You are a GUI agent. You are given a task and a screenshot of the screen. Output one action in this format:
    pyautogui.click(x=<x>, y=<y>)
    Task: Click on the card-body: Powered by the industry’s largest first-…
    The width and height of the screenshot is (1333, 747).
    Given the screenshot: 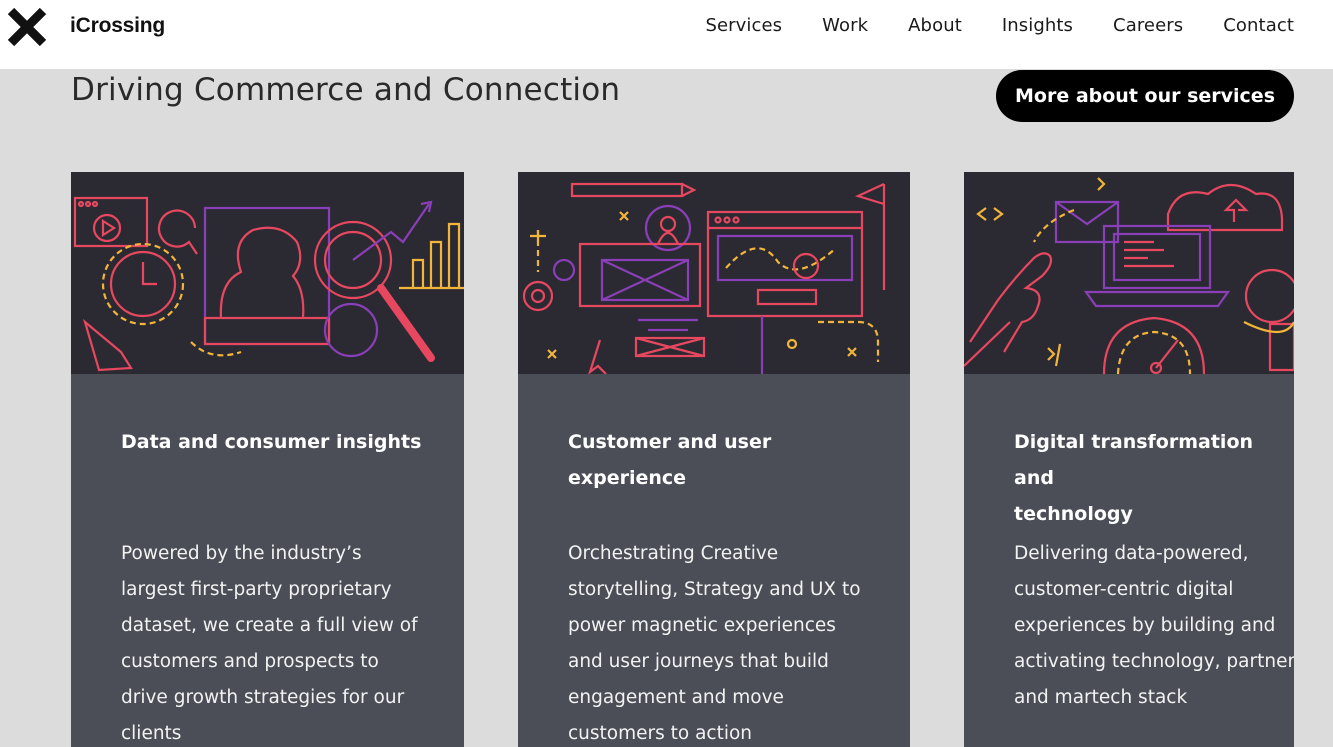 What is the action you would take?
    pyautogui.click(x=269, y=643)
    